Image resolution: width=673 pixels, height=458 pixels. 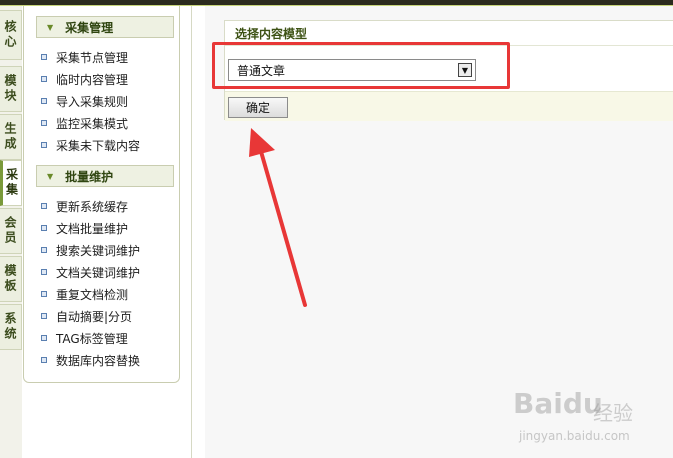 I want to click on watermark-url: jingyan.baidu.com, so click(x=574, y=436).